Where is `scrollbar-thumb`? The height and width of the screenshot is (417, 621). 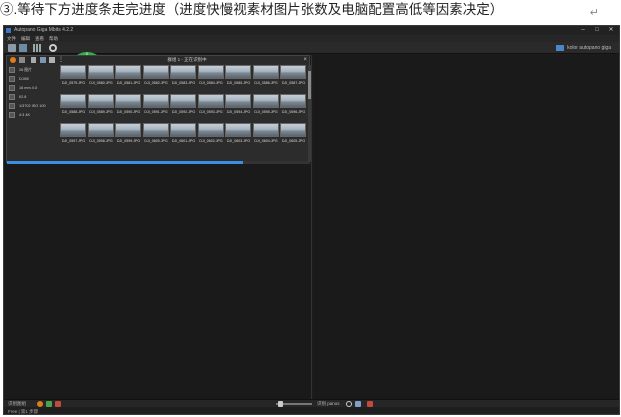
scrollbar-thumb is located at coordinates (309, 85).